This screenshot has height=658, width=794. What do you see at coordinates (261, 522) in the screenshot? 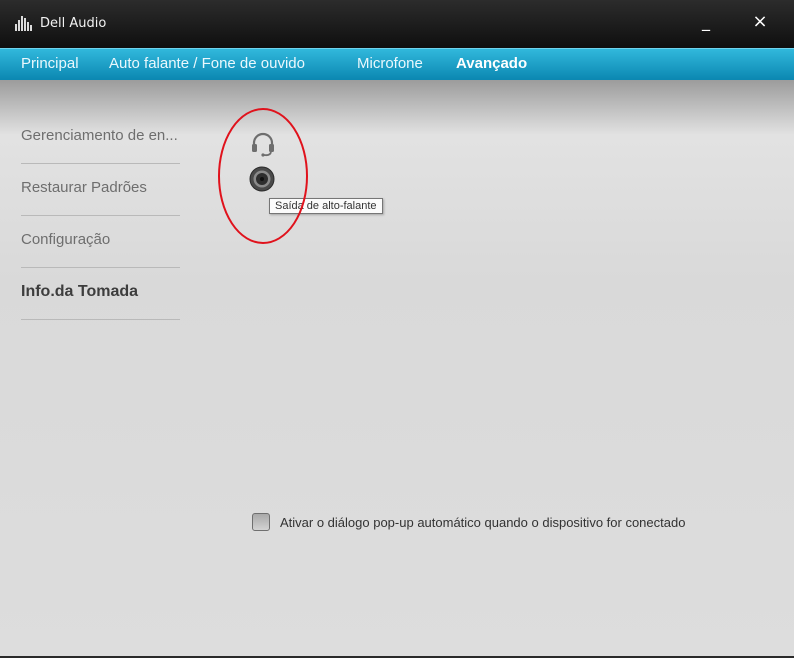
I see `popup-dialog-checkbox` at bounding box center [261, 522].